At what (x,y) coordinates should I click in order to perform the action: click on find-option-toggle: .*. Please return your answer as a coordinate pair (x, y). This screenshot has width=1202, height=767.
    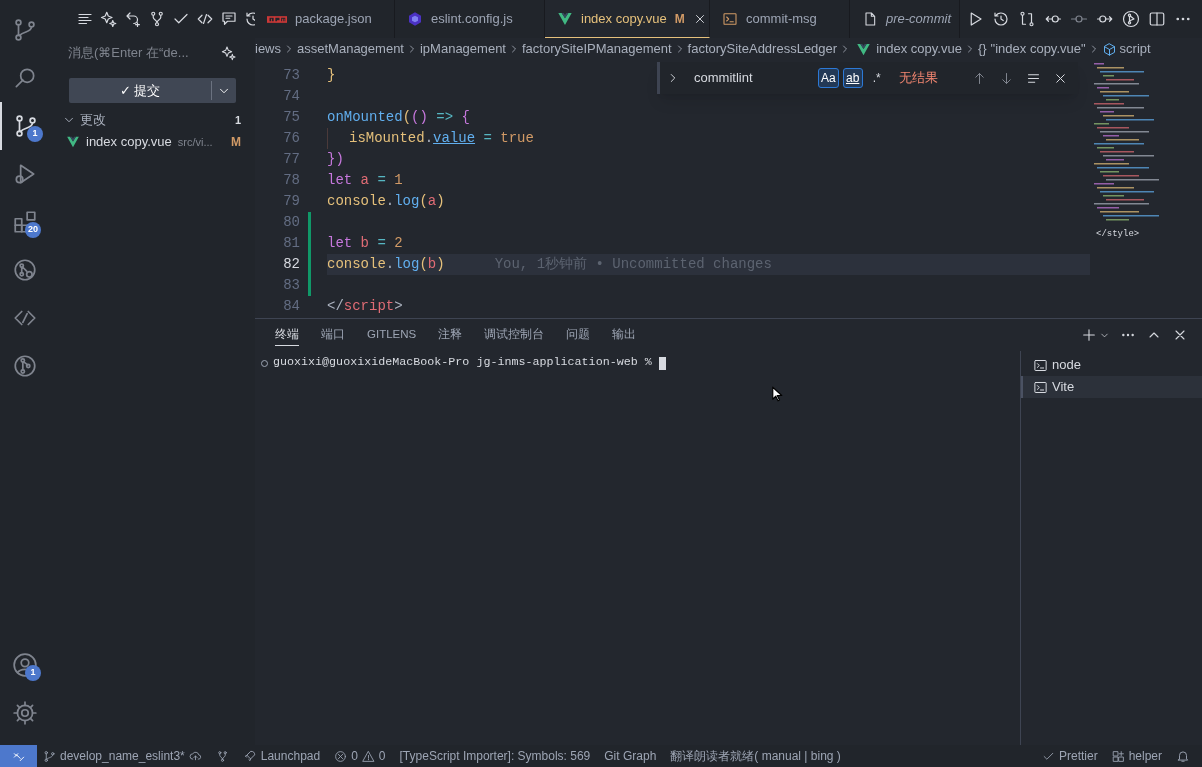
    Looking at the image, I should click on (876, 78).